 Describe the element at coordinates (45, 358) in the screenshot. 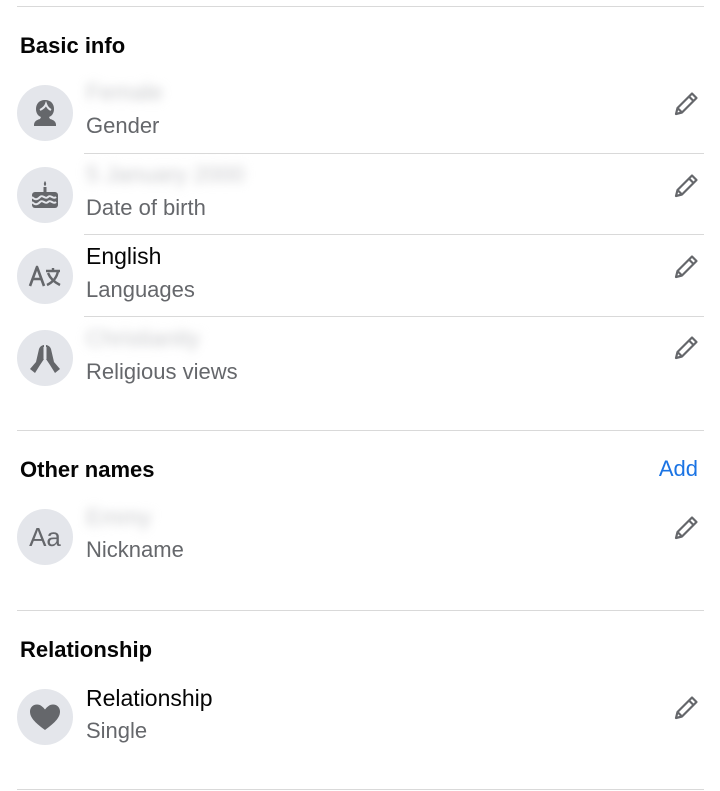

I see `praying-hands-icon` at that location.